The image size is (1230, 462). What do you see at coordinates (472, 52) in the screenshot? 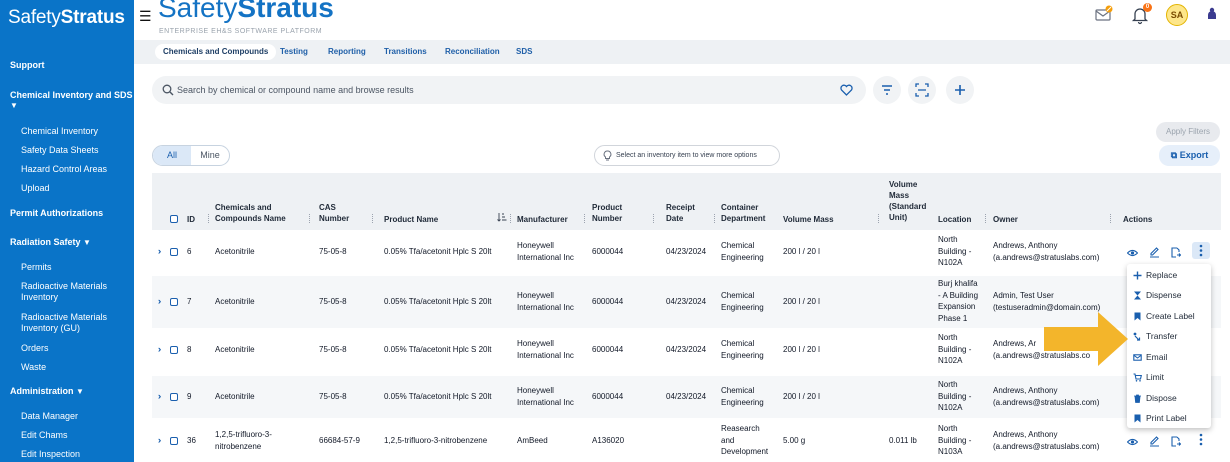
I see `tab-reconciliation: Reconciliation` at bounding box center [472, 52].